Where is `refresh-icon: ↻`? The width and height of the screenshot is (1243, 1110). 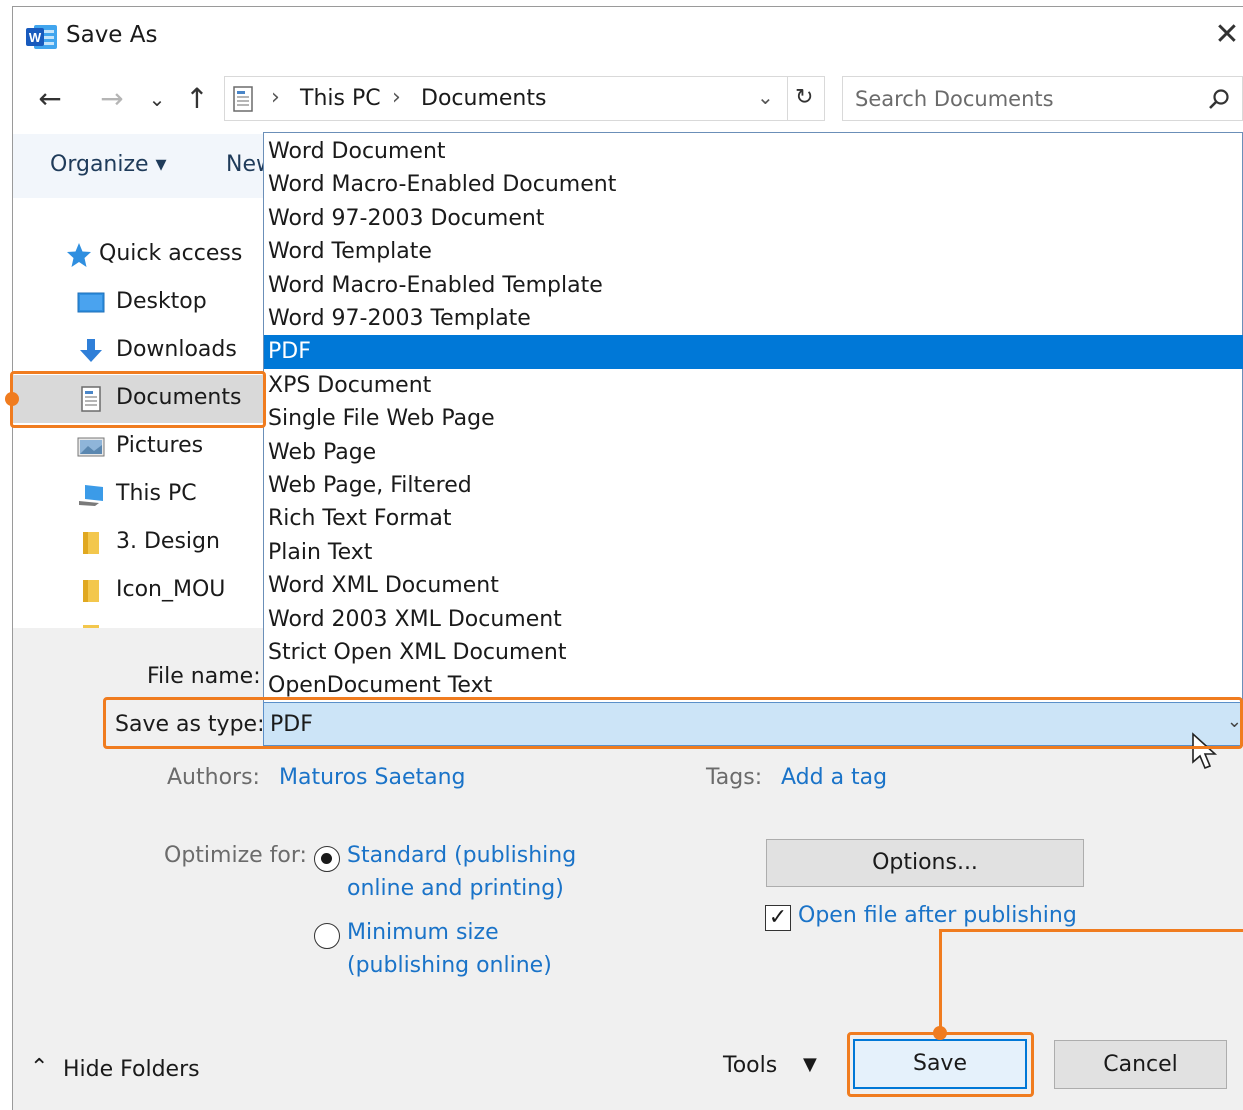 refresh-icon: ↻ is located at coordinates (804, 97).